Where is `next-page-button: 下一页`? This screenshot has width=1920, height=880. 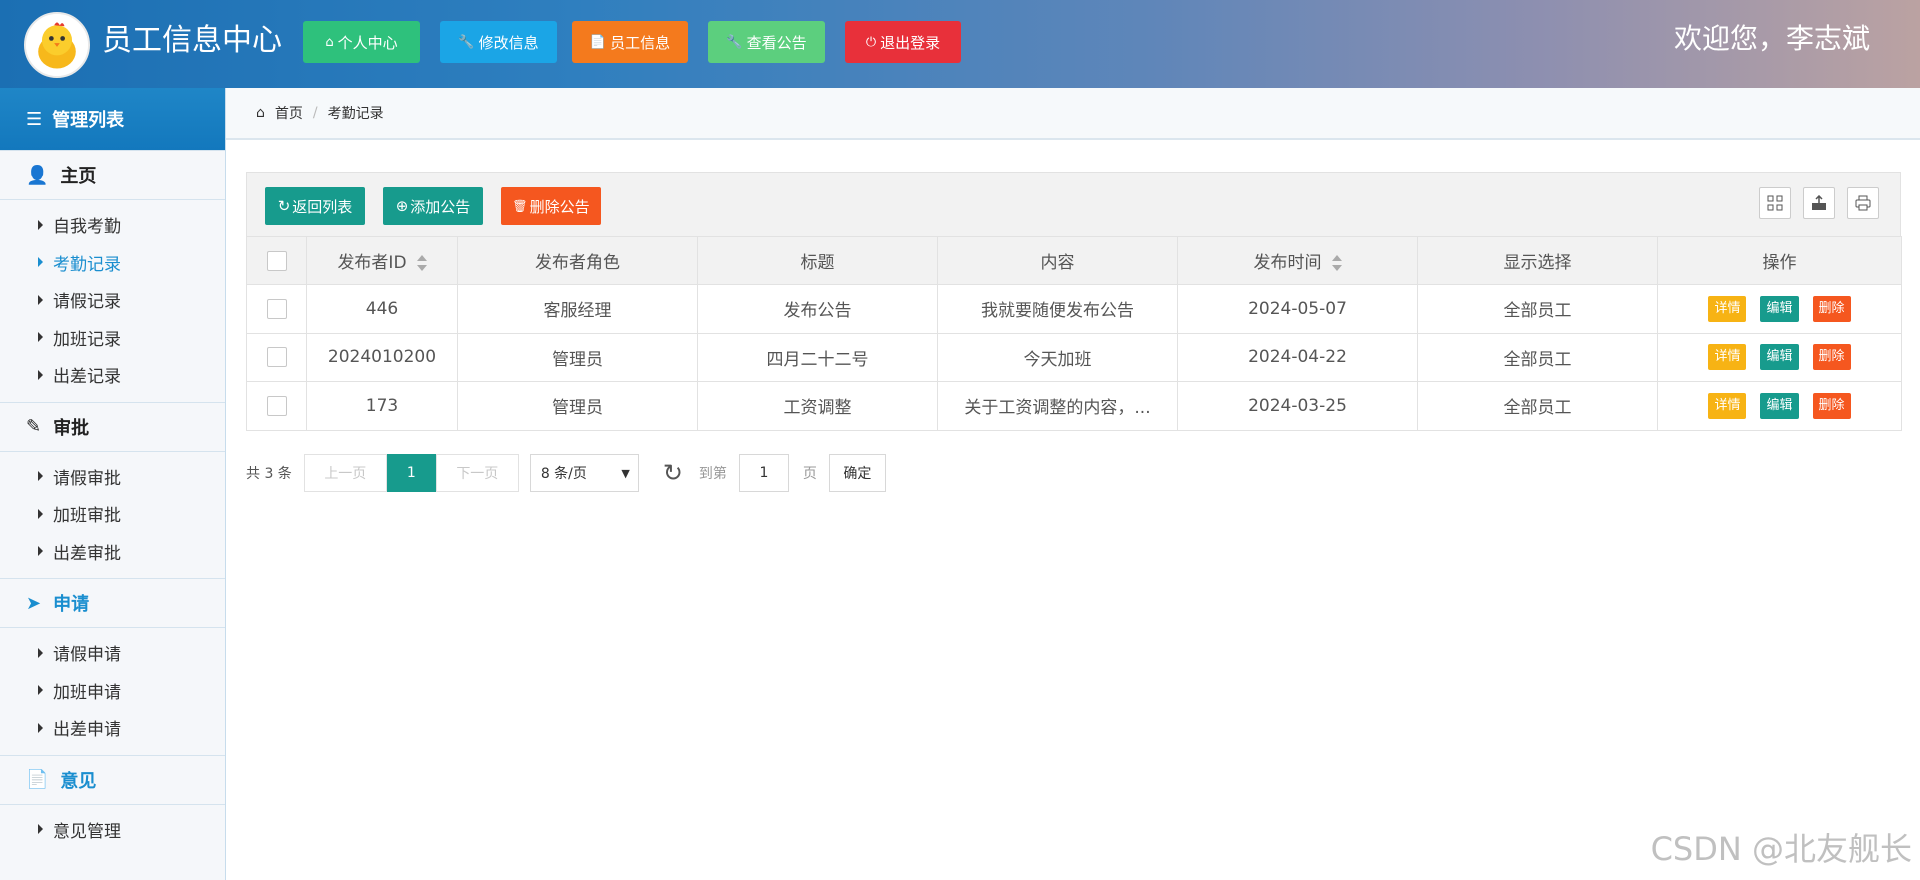
next-page-button: 下一页 is located at coordinates (477, 473).